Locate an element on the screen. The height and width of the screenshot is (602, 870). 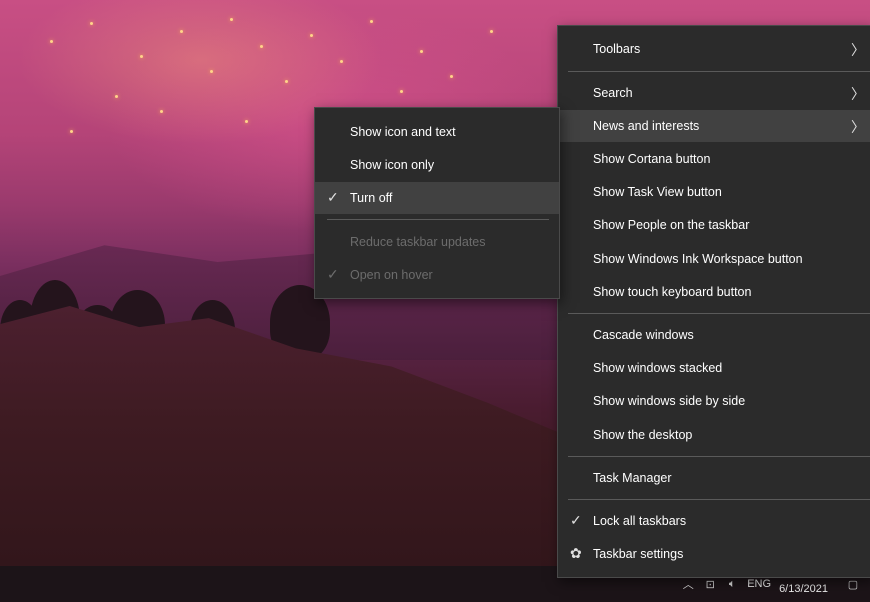
menu-item-label: Show Windows Ink Workspace button is located at coordinates (698, 259).